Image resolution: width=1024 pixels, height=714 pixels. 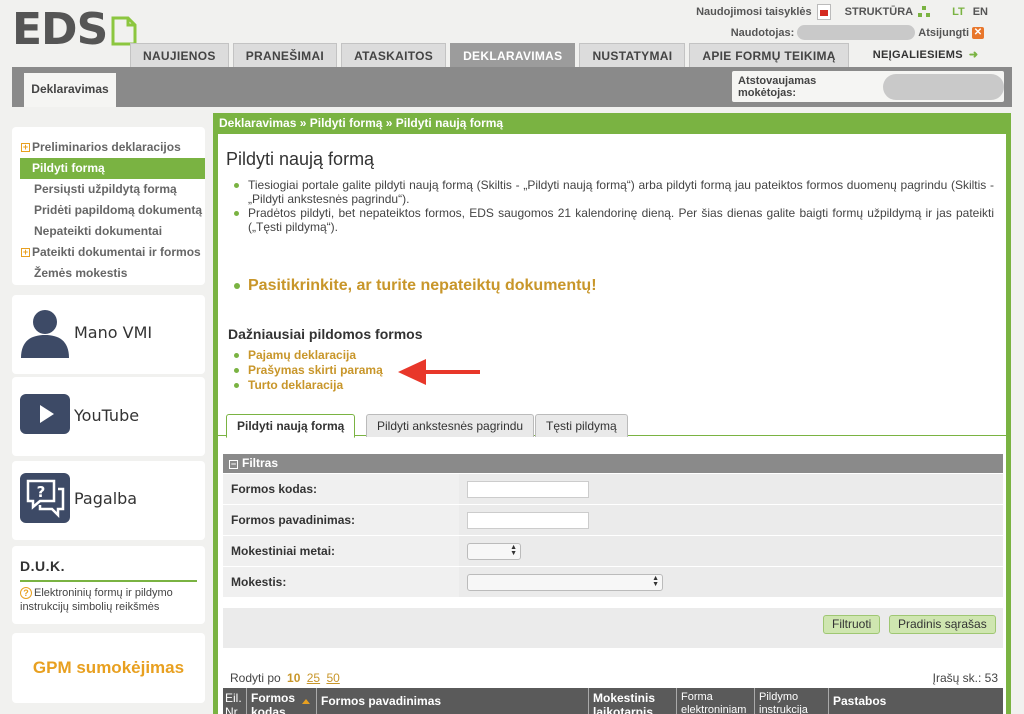 I want to click on page-title: Pildyti naują formą, so click(x=300, y=159).